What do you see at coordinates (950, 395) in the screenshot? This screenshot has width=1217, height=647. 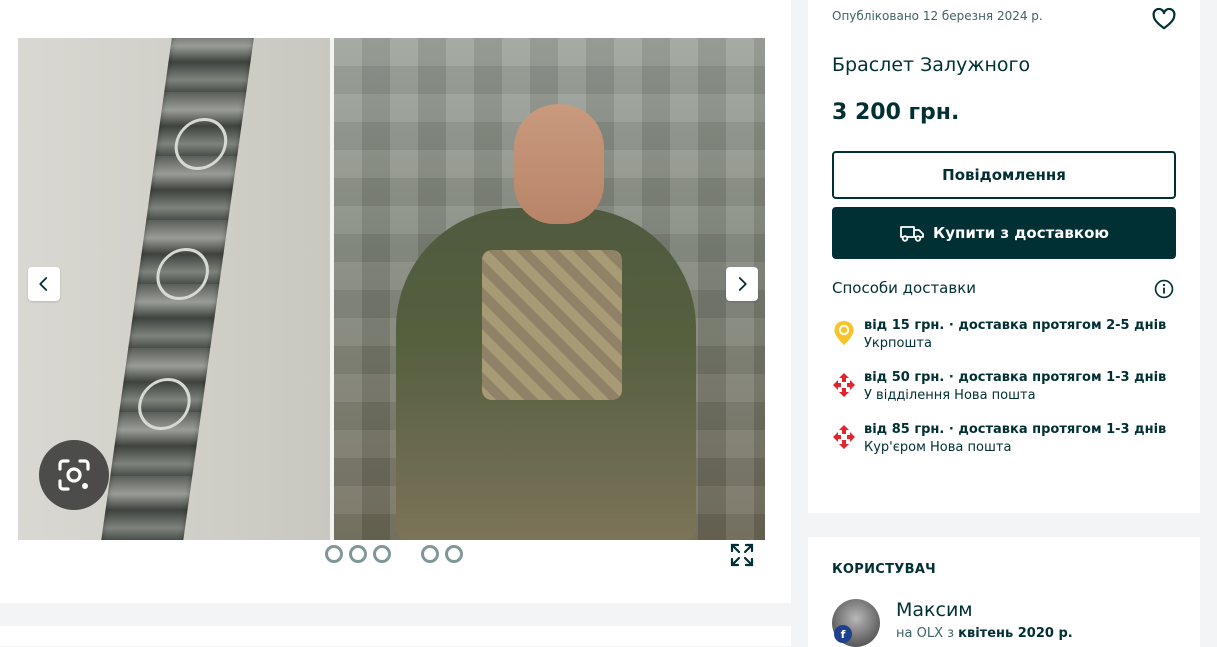 I see `delivery-option-carrier: У відділення Нова пошта` at bounding box center [950, 395].